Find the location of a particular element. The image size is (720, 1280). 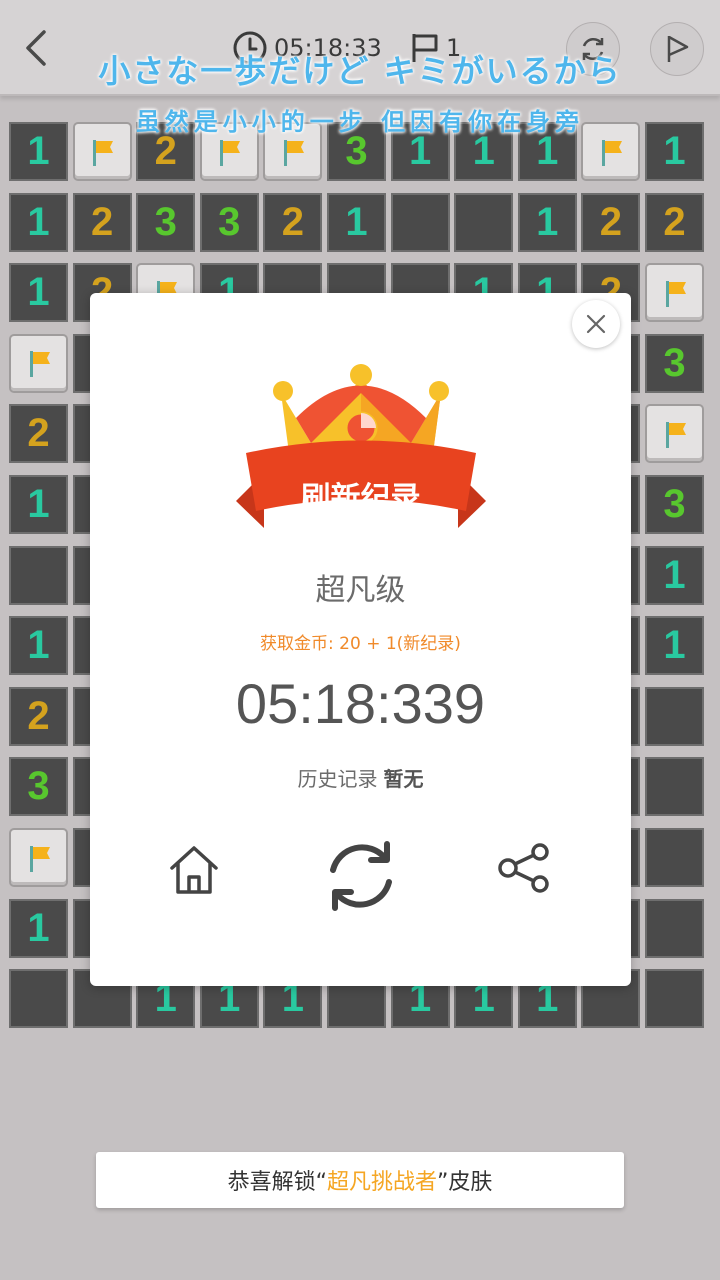

replay-button is located at coordinates (361, 876).